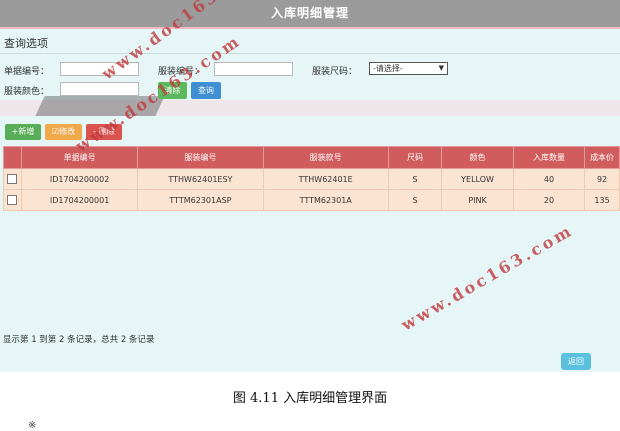  Describe the element at coordinates (310, 53) in the screenshot. I see `section-divider` at that location.